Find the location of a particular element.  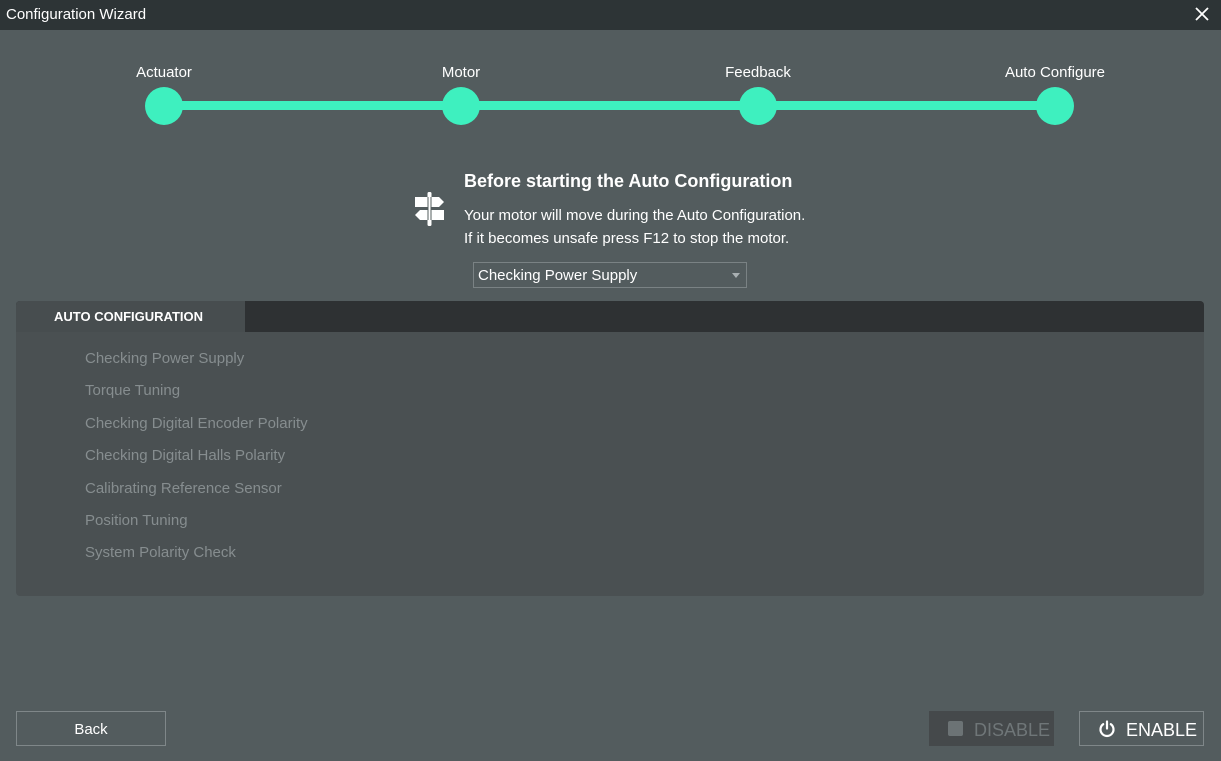

list-item: Checking Digital Halls Polarity is located at coordinates (185, 456).